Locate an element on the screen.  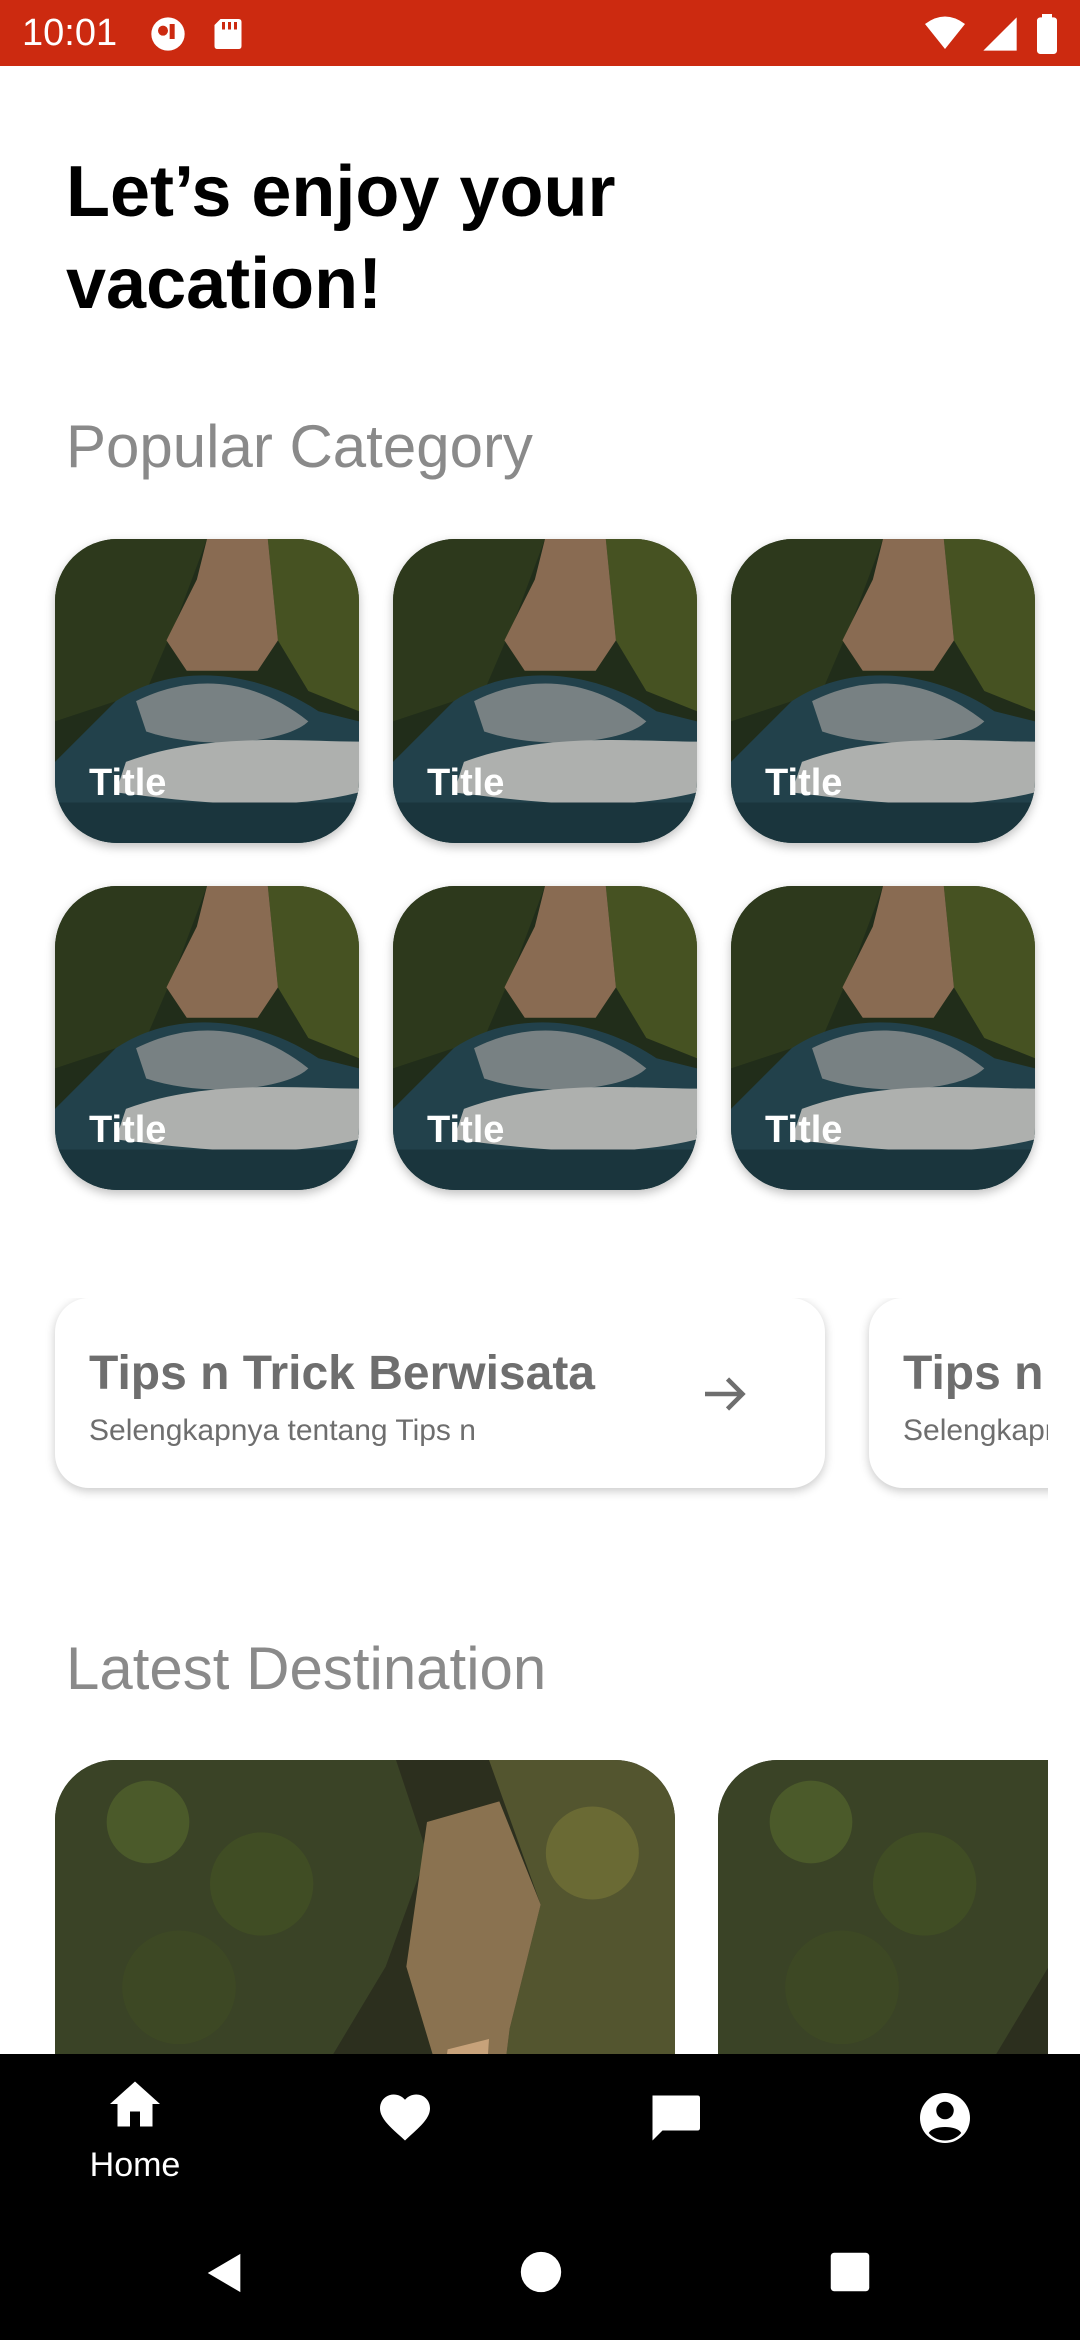
nav-item-profile is located at coordinates (945, 2129).